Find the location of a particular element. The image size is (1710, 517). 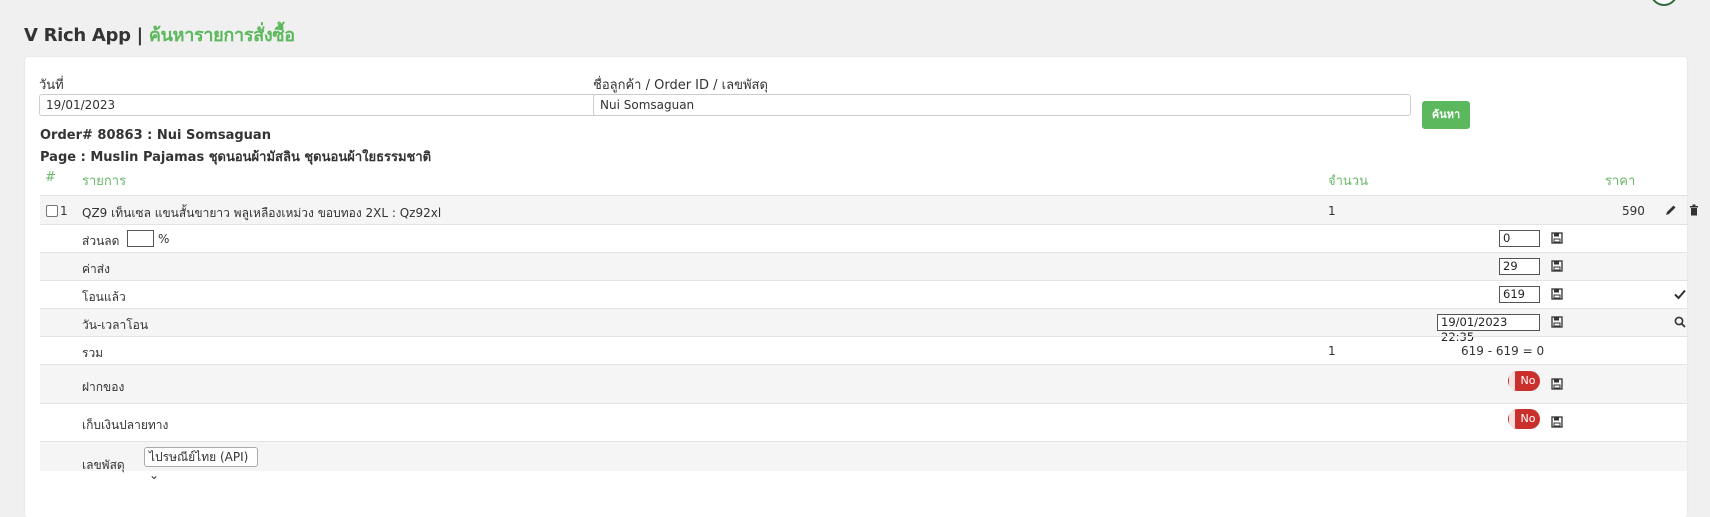

avatar is located at coordinates (1664, 3).